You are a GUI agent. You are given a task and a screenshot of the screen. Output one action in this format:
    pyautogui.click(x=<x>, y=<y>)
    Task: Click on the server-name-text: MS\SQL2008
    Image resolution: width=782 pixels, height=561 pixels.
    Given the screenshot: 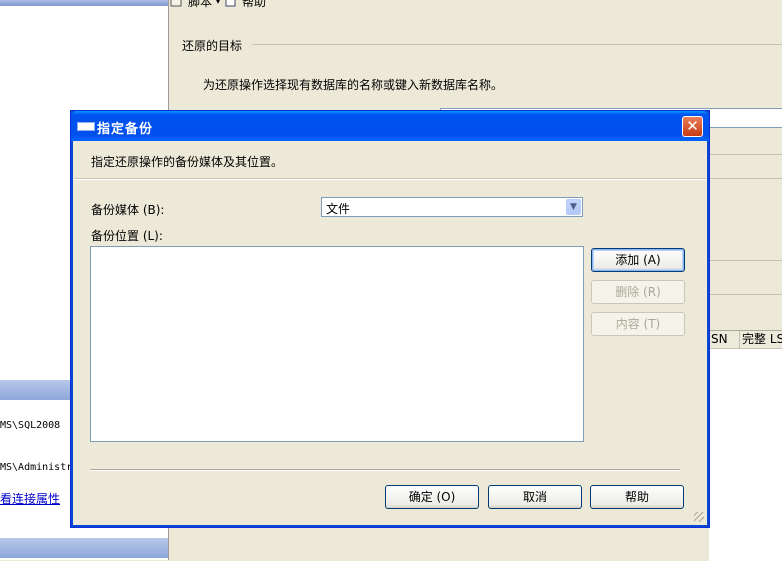 What is the action you would take?
    pyautogui.click(x=30, y=425)
    